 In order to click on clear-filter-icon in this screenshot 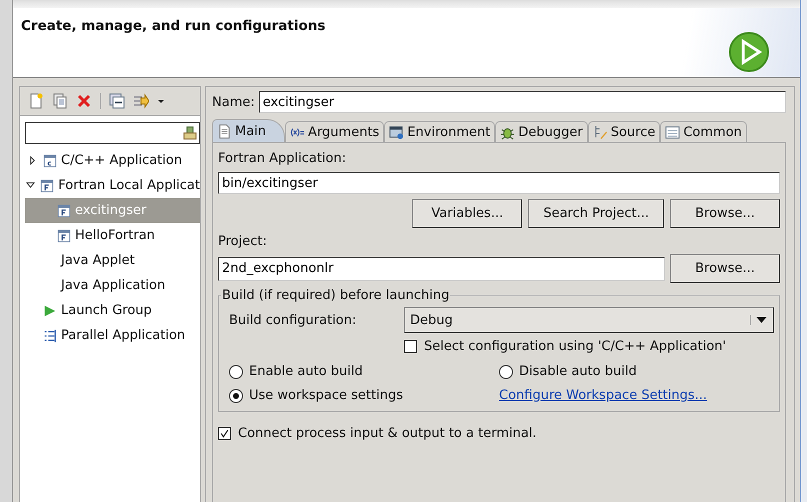, I will do `click(190, 133)`.